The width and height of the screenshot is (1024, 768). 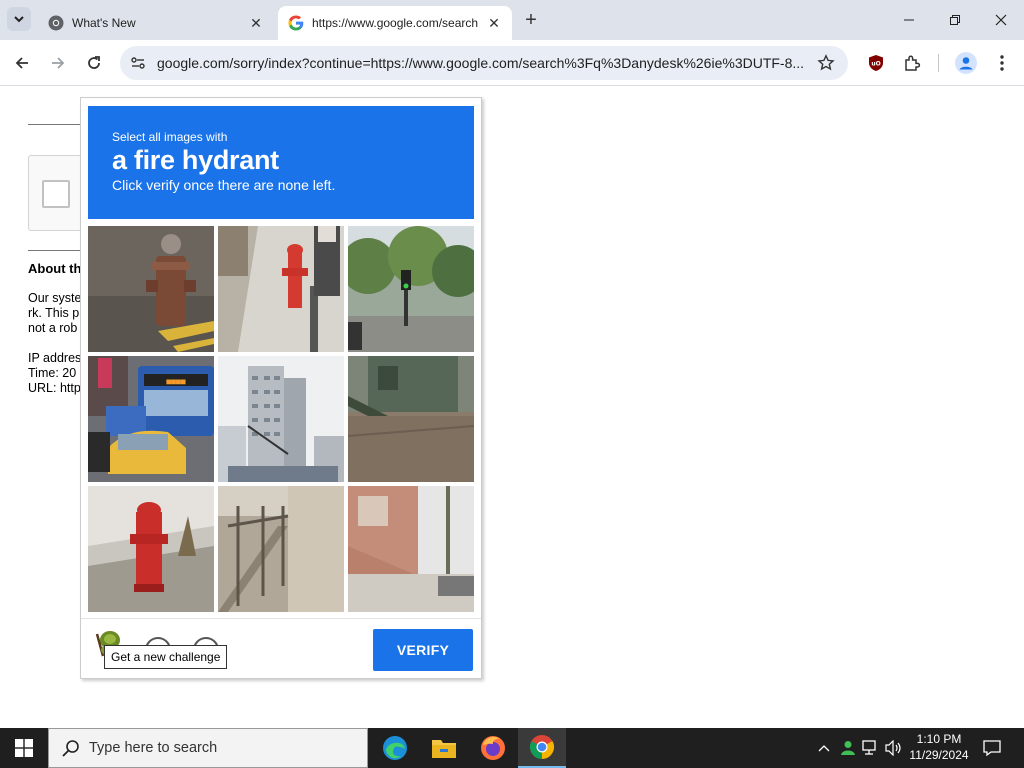 What do you see at coordinates (281, 648) in the screenshot?
I see `challenge-footer: Get a new challenge VERIFY` at bounding box center [281, 648].